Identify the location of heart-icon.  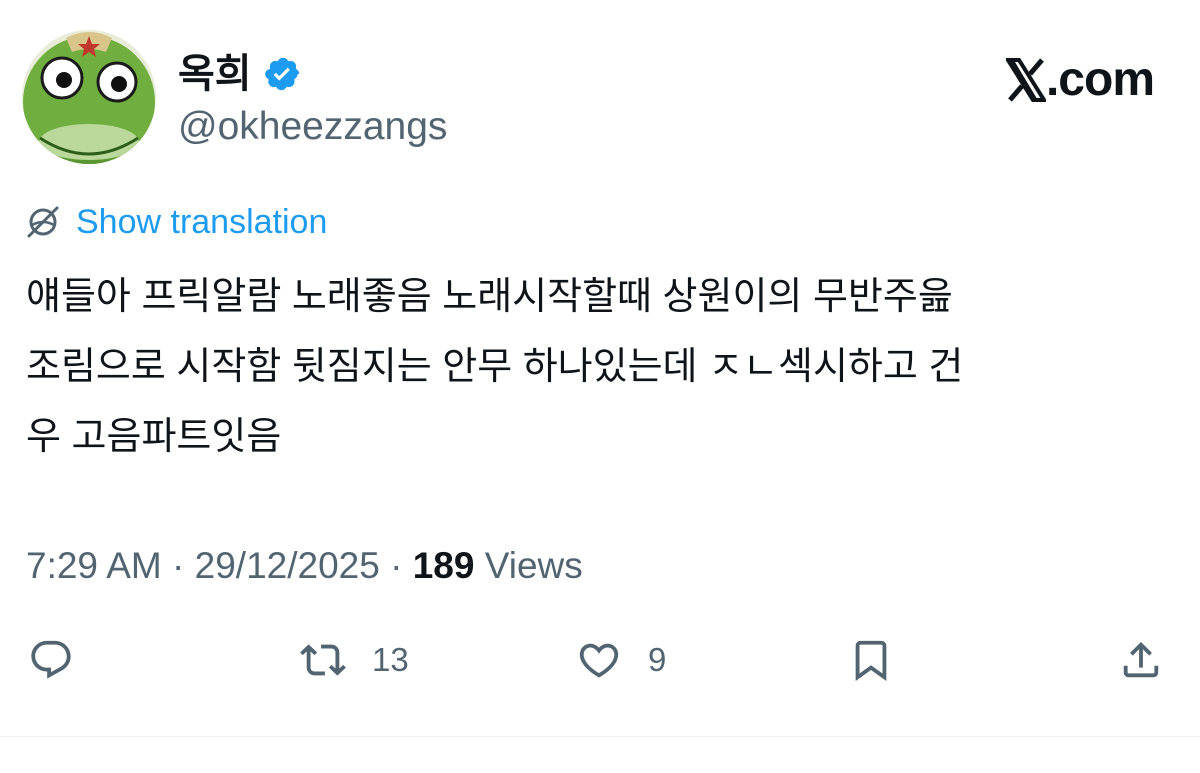
(599, 660).